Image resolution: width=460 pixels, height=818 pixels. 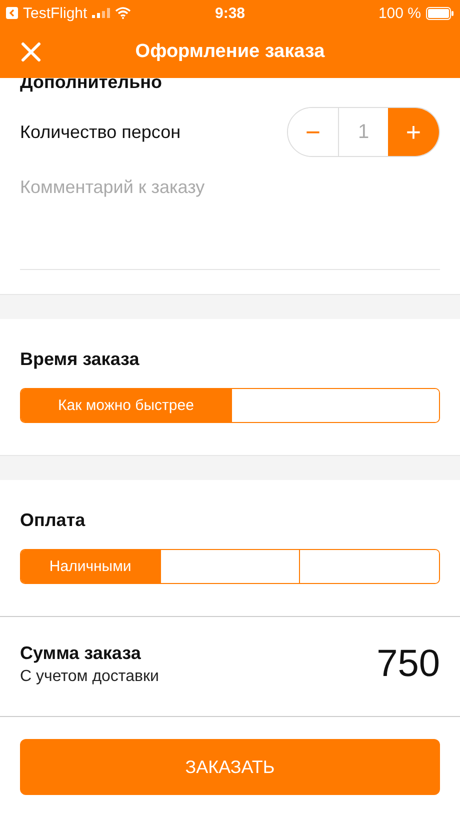 I want to click on screen-title: Оформление заказа, so click(x=230, y=52).